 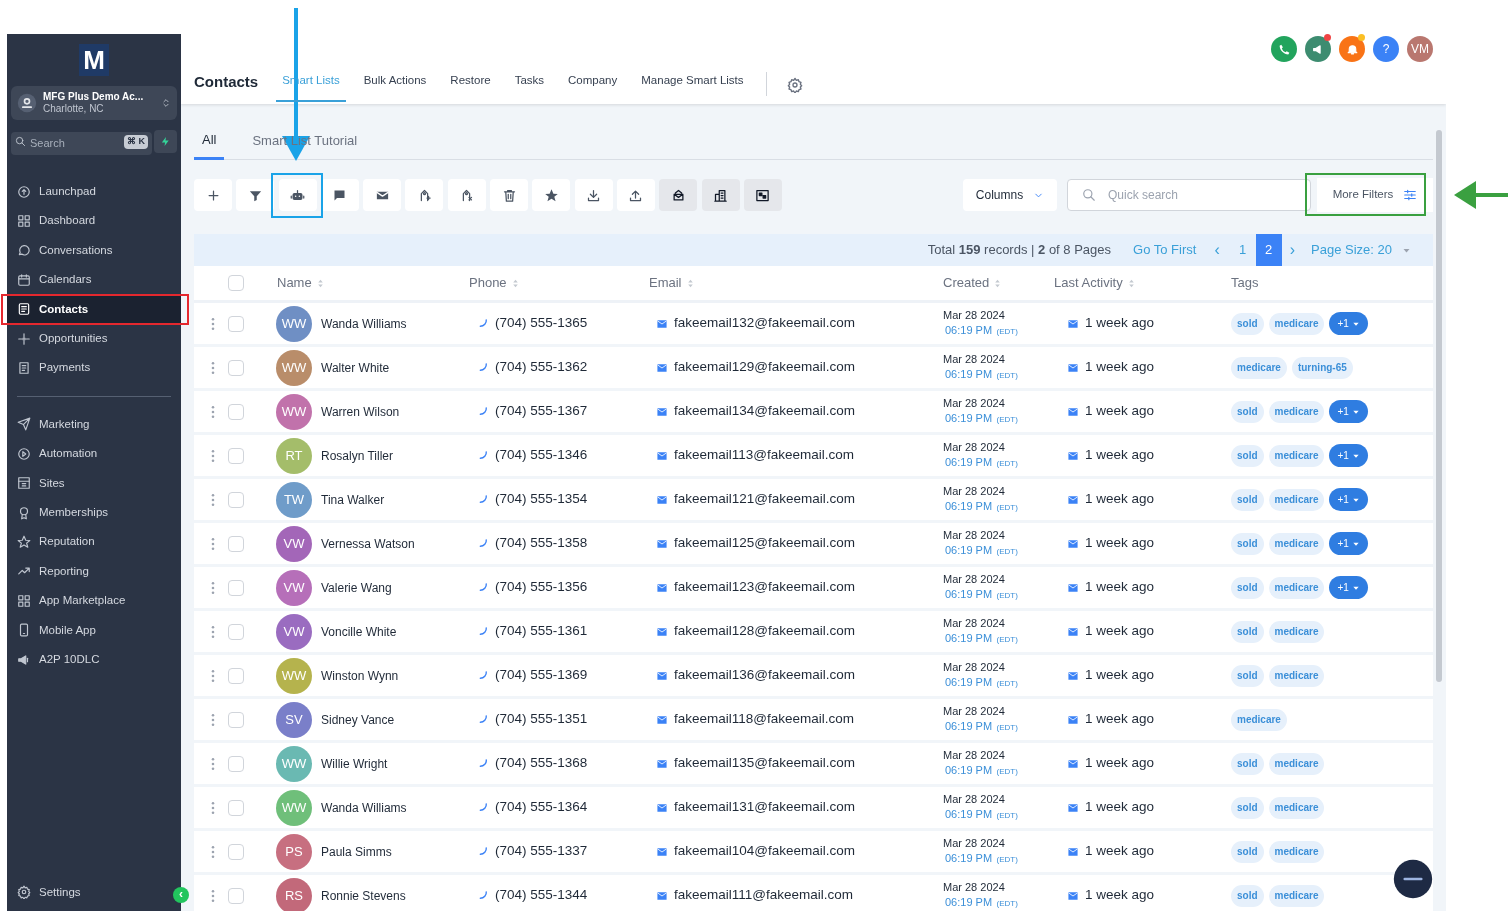 What do you see at coordinates (181, 895) in the screenshot?
I see `collapse-button: ‹` at bounding box center [181, 895].